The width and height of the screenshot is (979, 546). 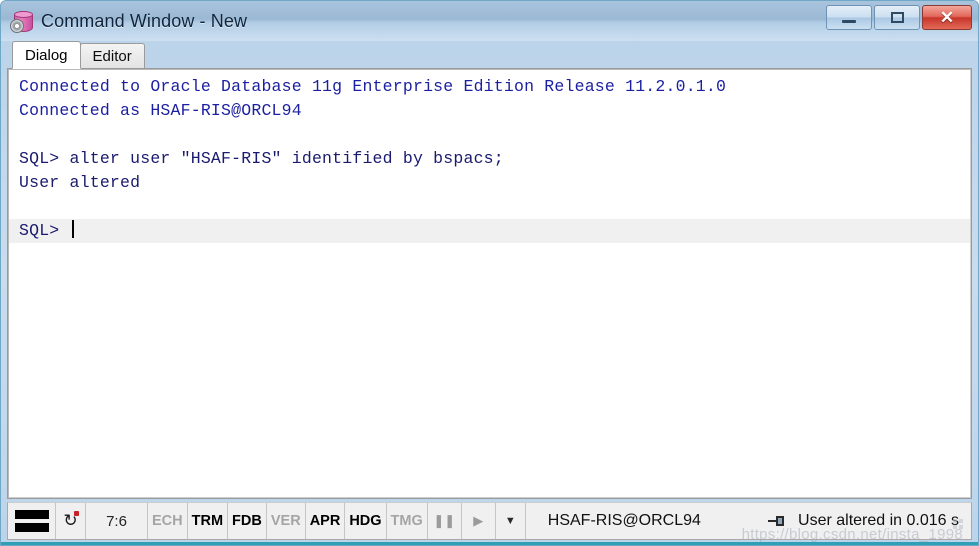 I want to click on close-button: ✕, so click(x=947, y=17).